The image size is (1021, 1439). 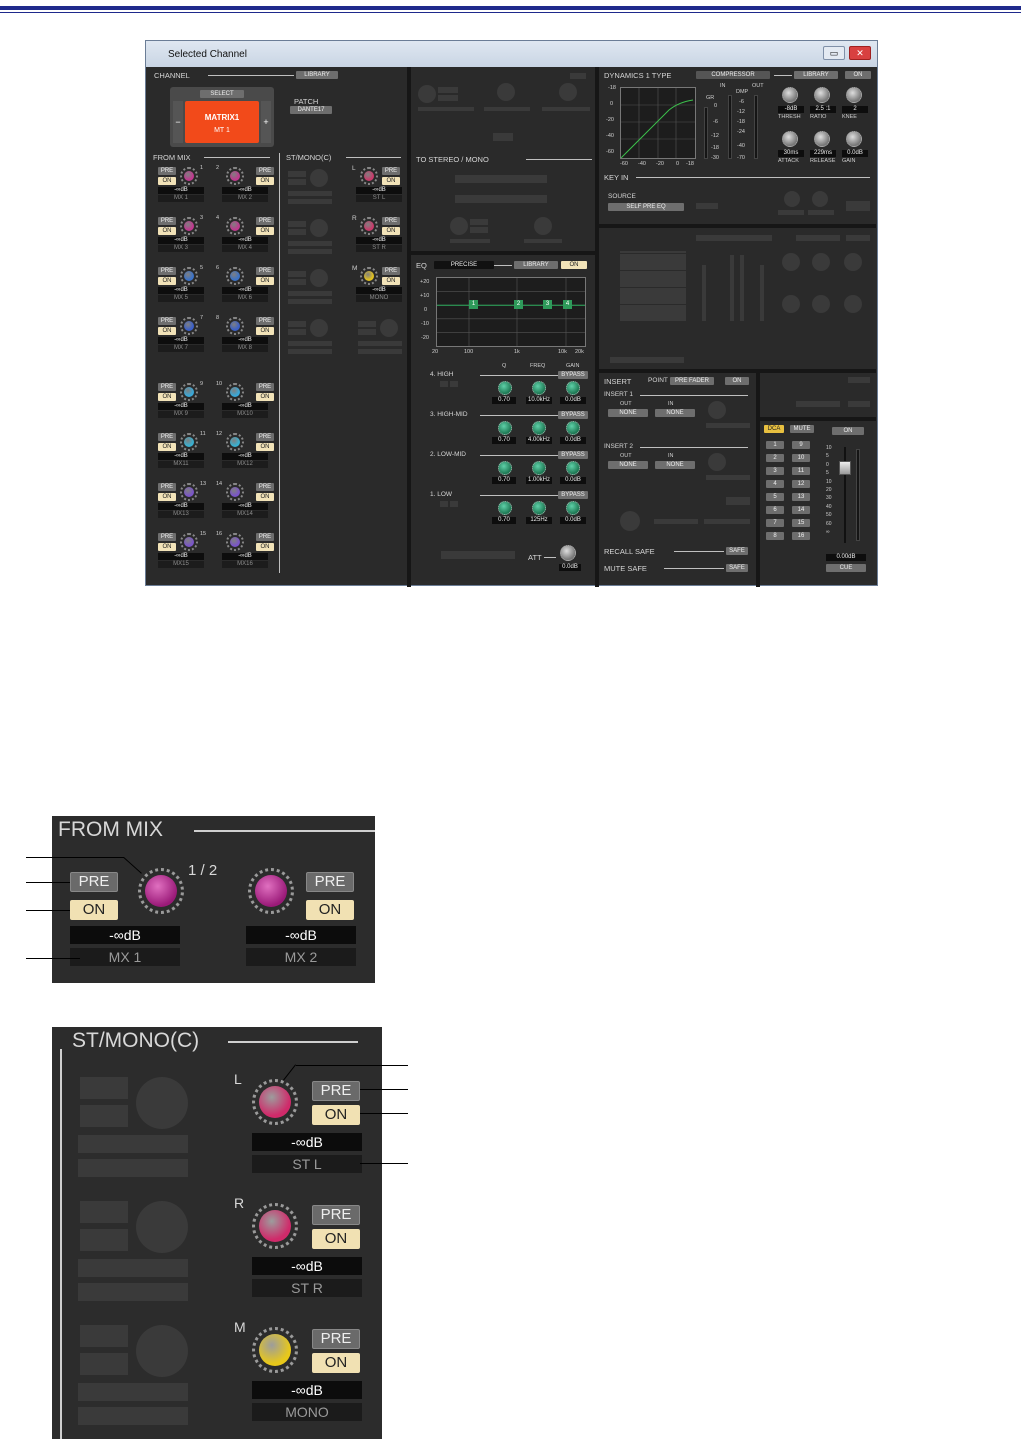 What do you see at coordinates (161, 891) in the screenshot?
I see `zoom-mix1-send-knob` at bounding box center [161, 891].